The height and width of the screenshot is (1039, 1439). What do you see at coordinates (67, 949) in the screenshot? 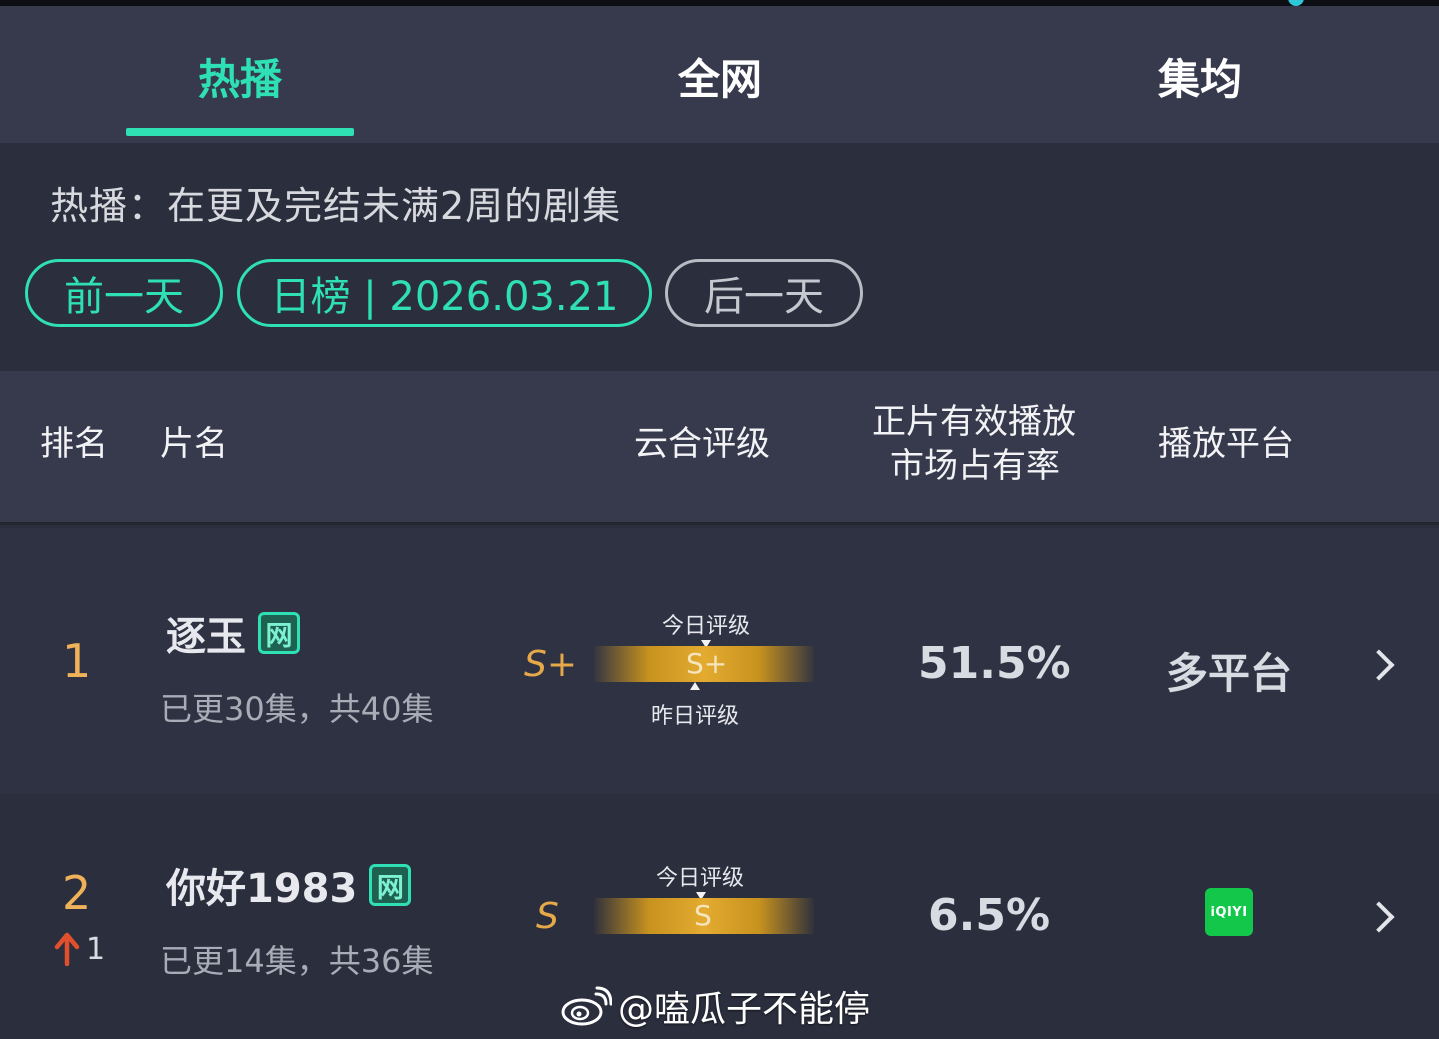
I see `rank-up-arrow-icon` at bounding box center [67, 949].